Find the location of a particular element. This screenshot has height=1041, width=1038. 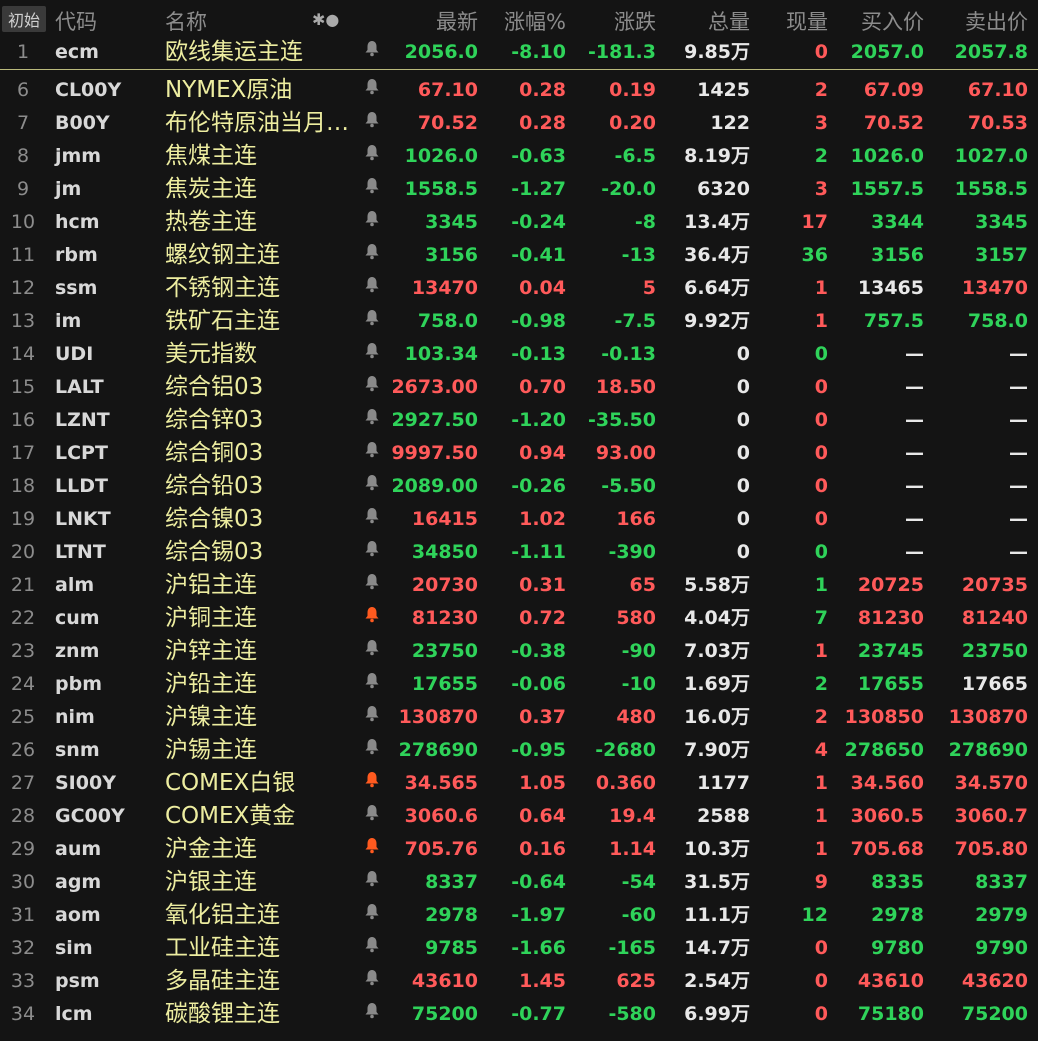

table-row: 25 nim 沪镍主连 130870 0.37 480 16.0万 2 130850 130870 is located at coordinates (519, 717).